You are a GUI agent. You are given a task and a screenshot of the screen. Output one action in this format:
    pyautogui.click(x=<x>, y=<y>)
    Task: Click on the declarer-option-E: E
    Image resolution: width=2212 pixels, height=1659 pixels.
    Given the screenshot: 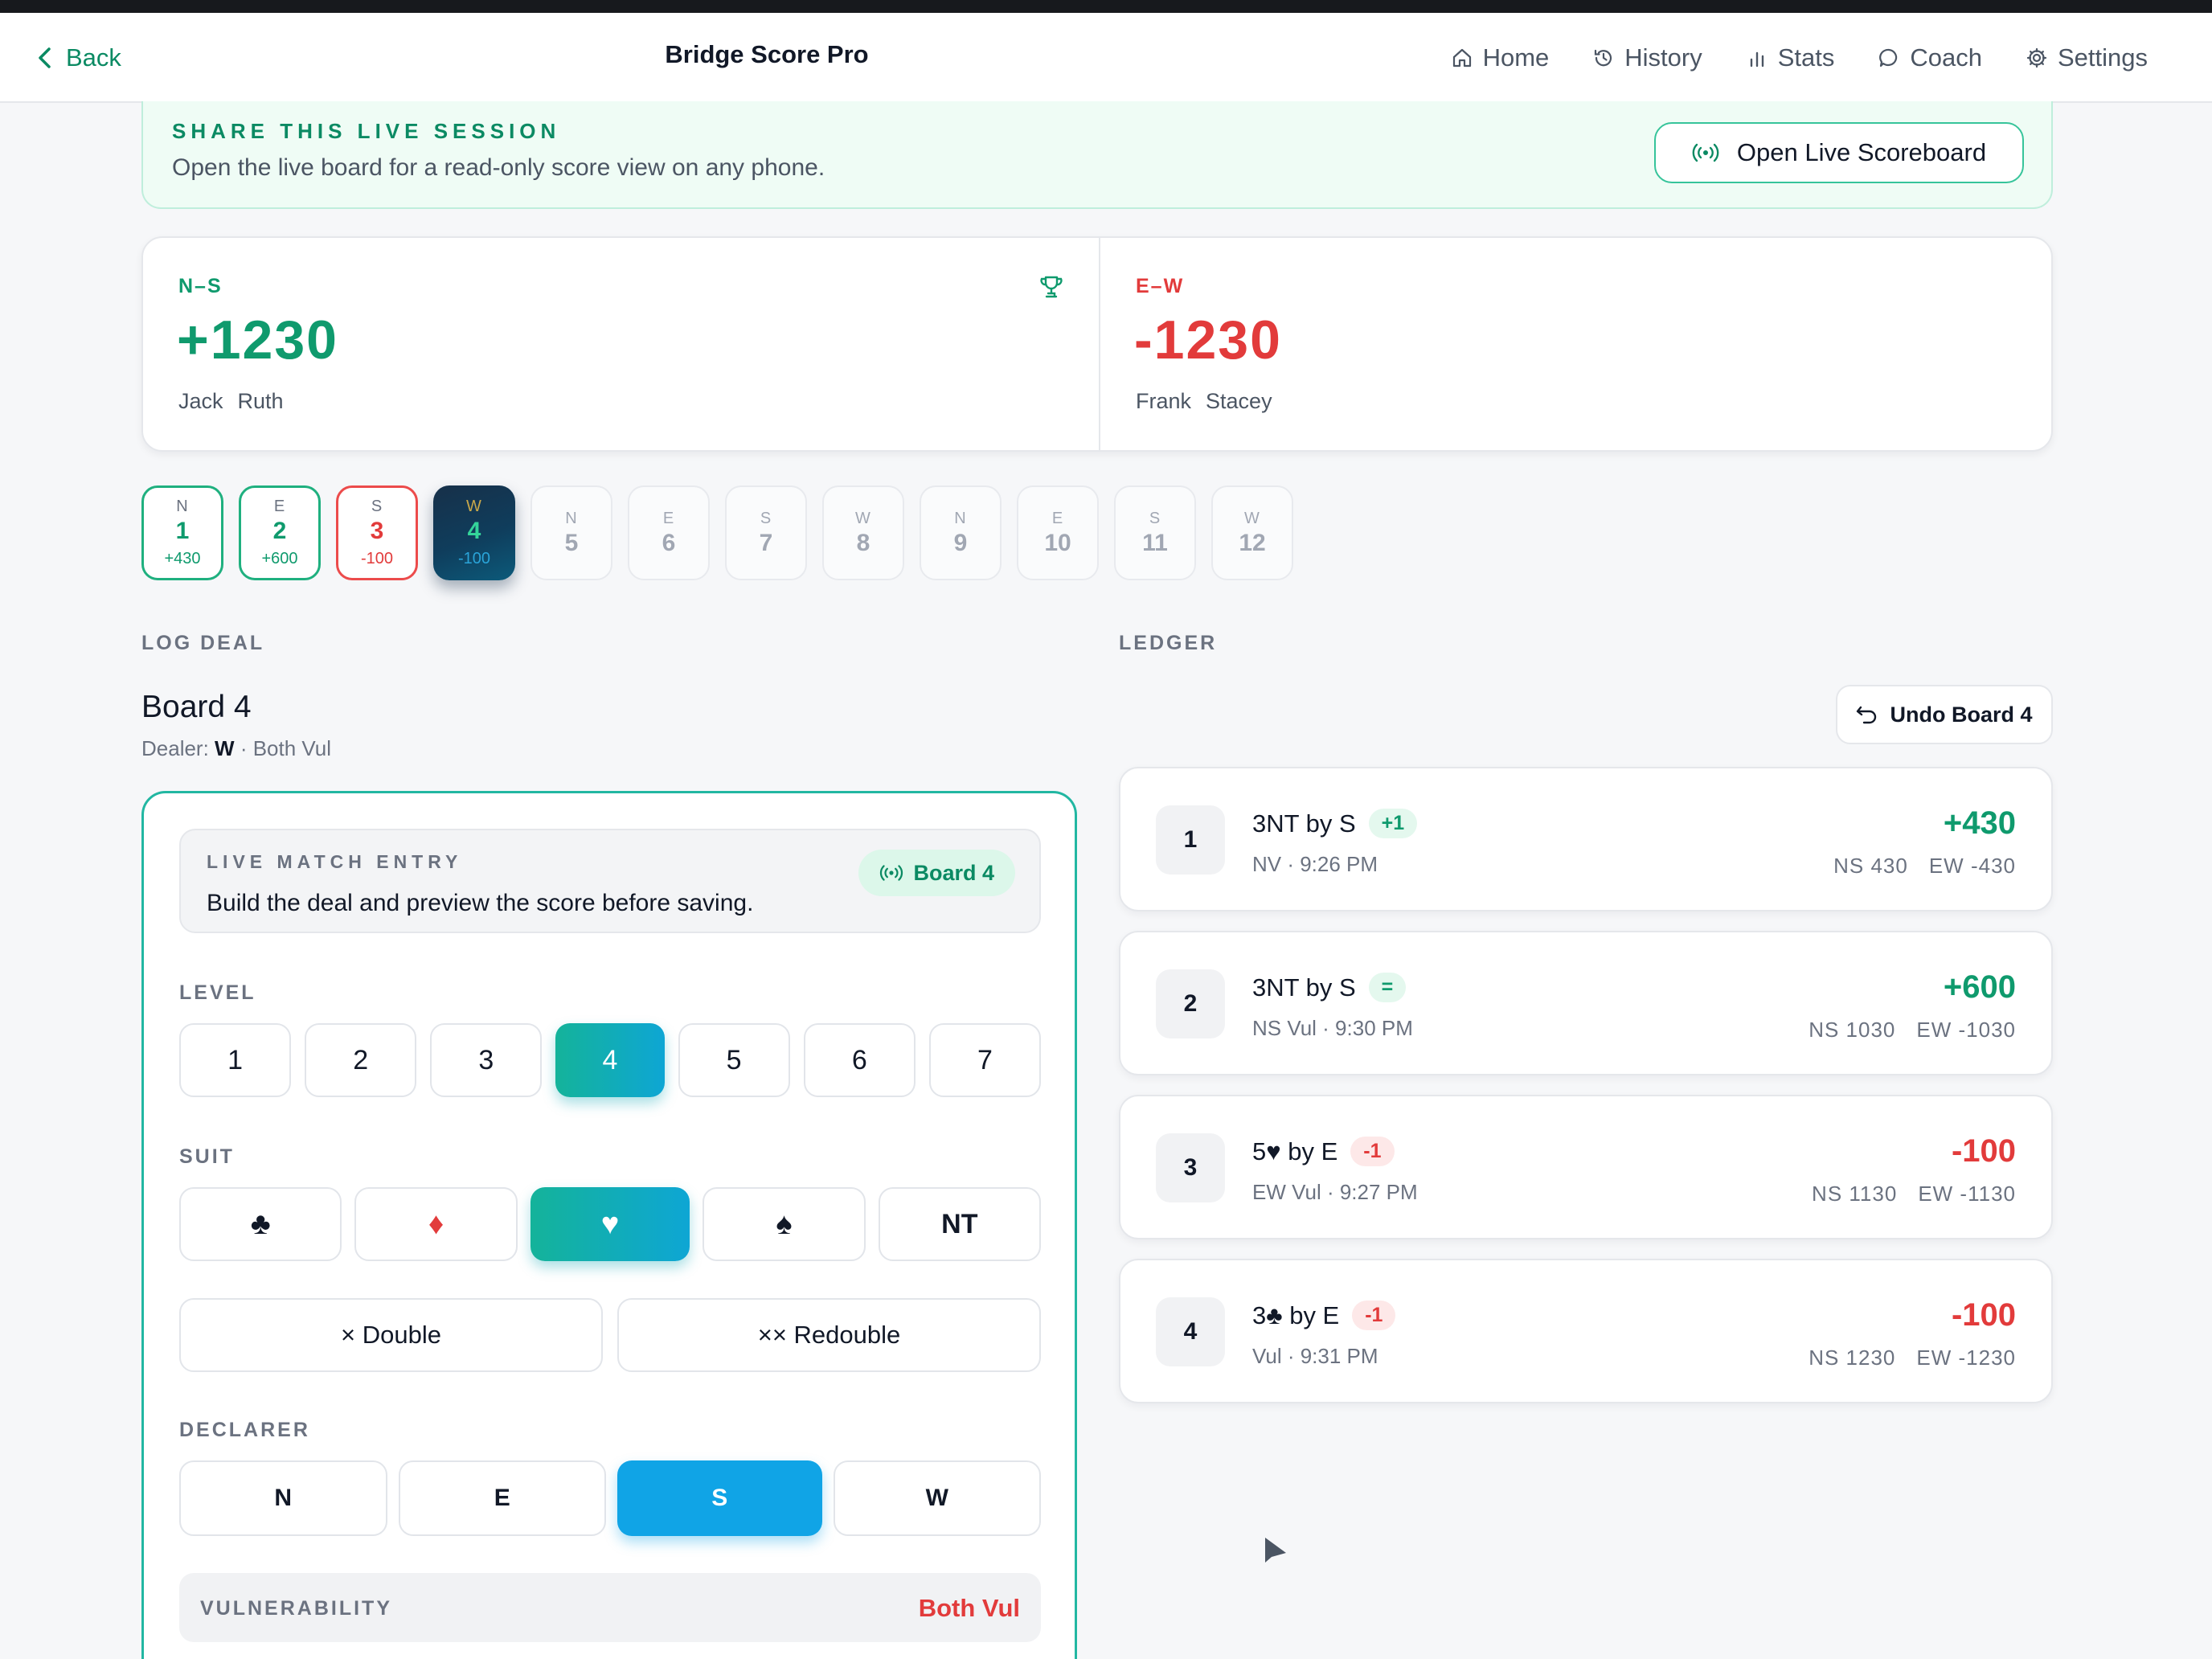 What is the action you would take?
    pyautogui.click(x=502, y=1498)
    